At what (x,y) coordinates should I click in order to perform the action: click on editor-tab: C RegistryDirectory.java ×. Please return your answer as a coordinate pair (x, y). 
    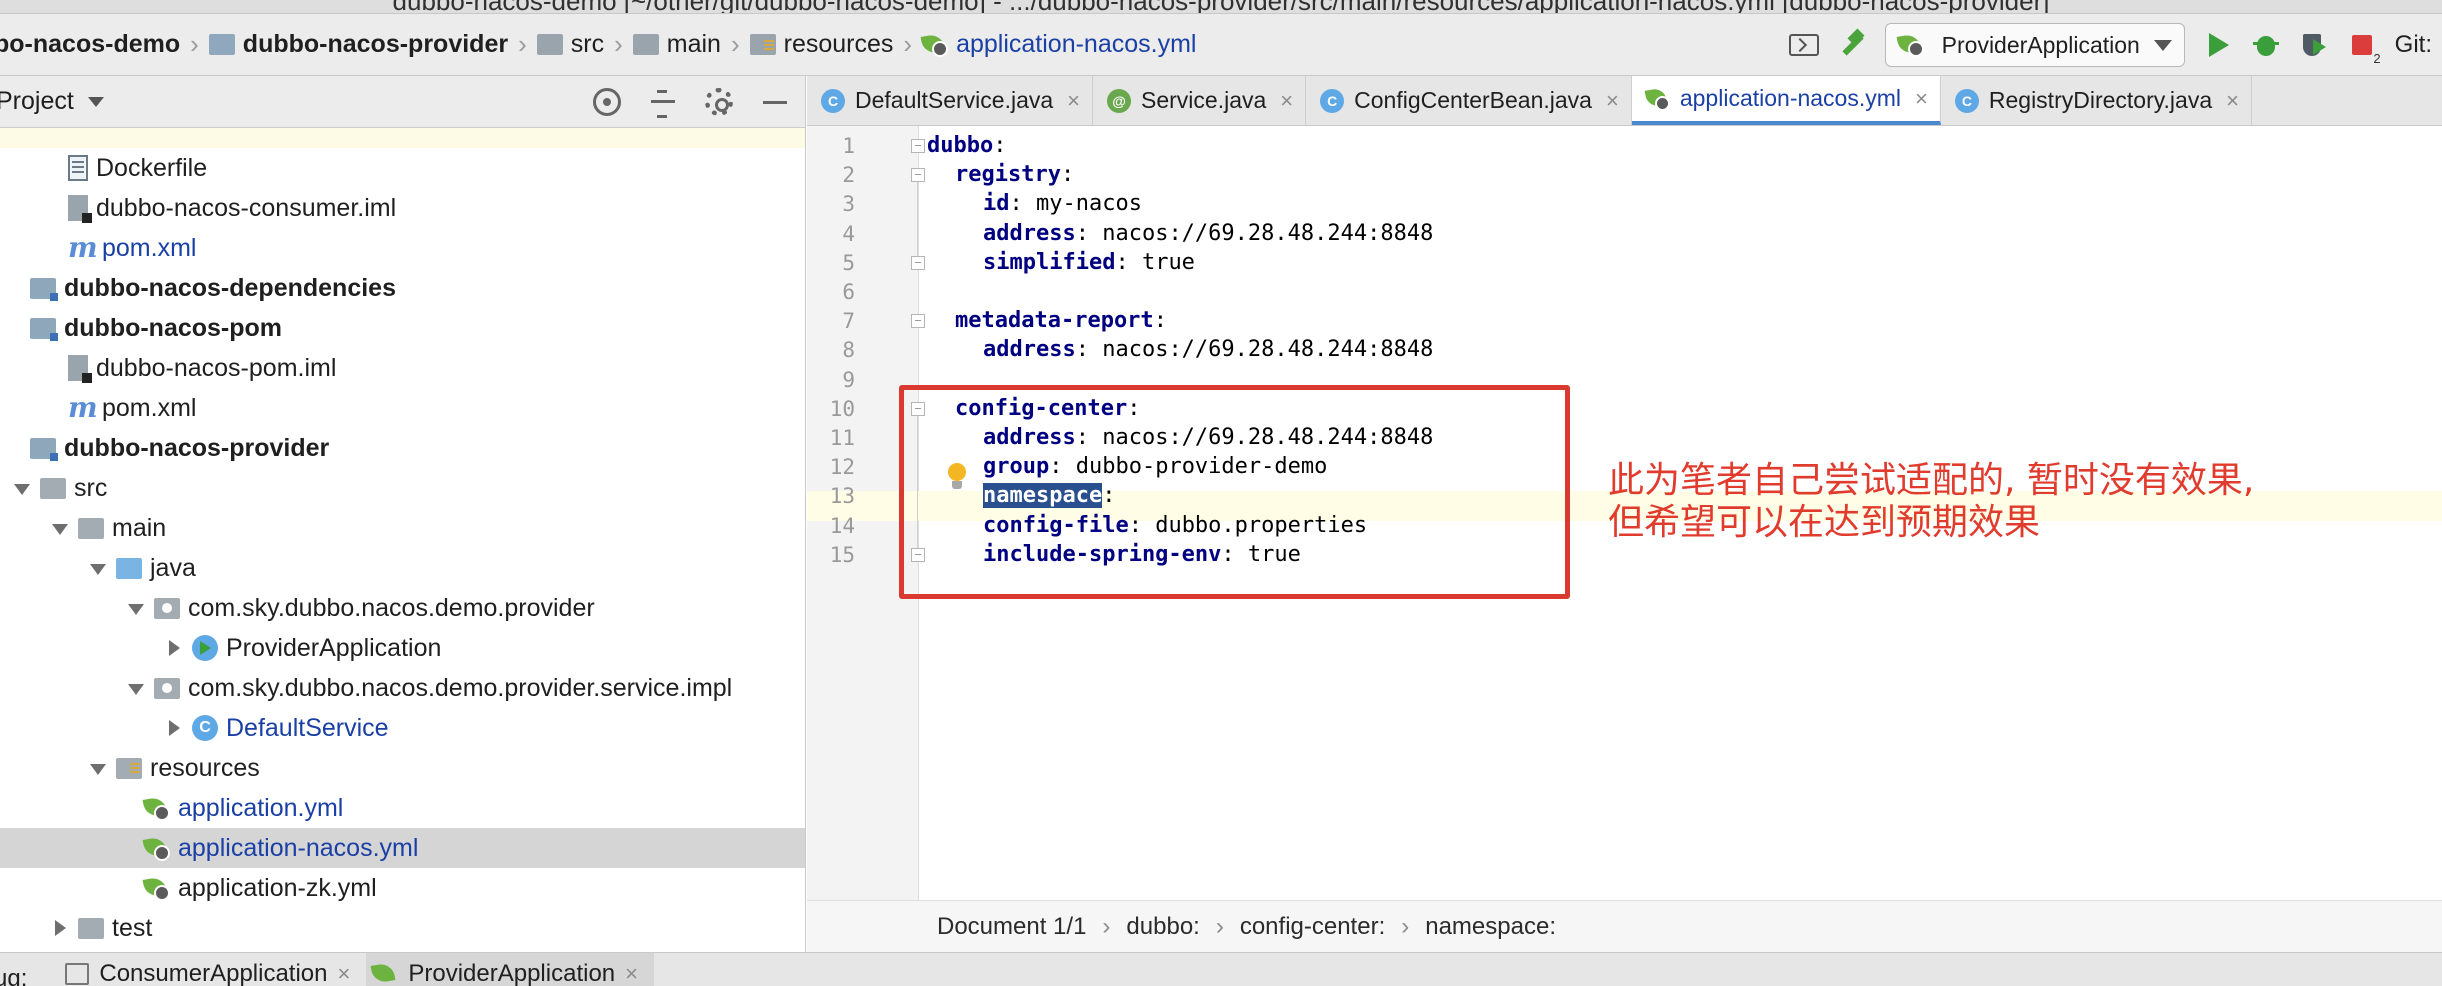
    Looking at the image, I should click on (2096, 100).